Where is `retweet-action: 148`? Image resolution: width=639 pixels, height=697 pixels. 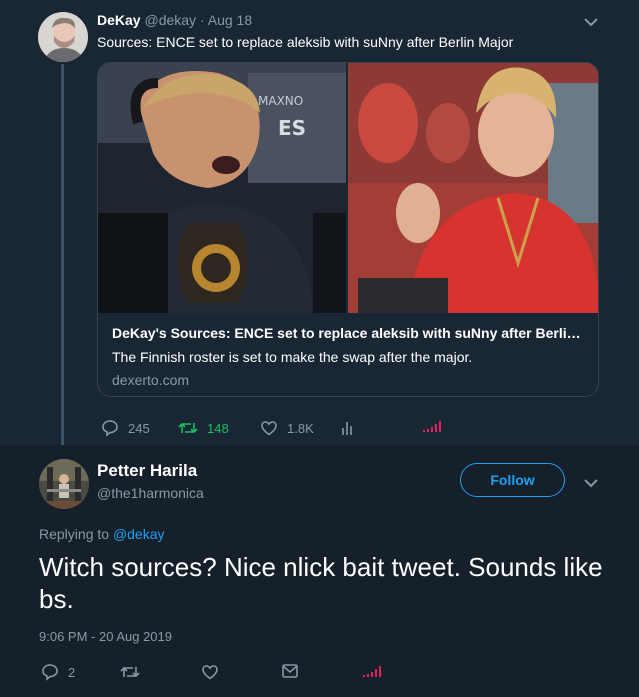 retweet-action: 148 is located at coordinates (203, 428).